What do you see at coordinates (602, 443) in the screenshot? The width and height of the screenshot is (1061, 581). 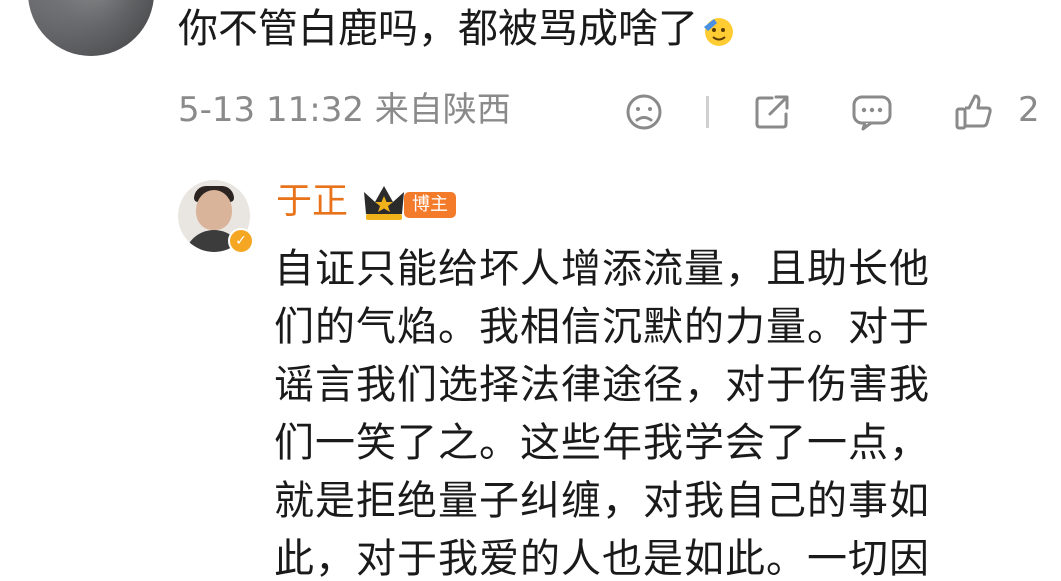 I see `reply-line: 们一笑了之。这些年我学会了一点，` at bounding box center [602, 443].